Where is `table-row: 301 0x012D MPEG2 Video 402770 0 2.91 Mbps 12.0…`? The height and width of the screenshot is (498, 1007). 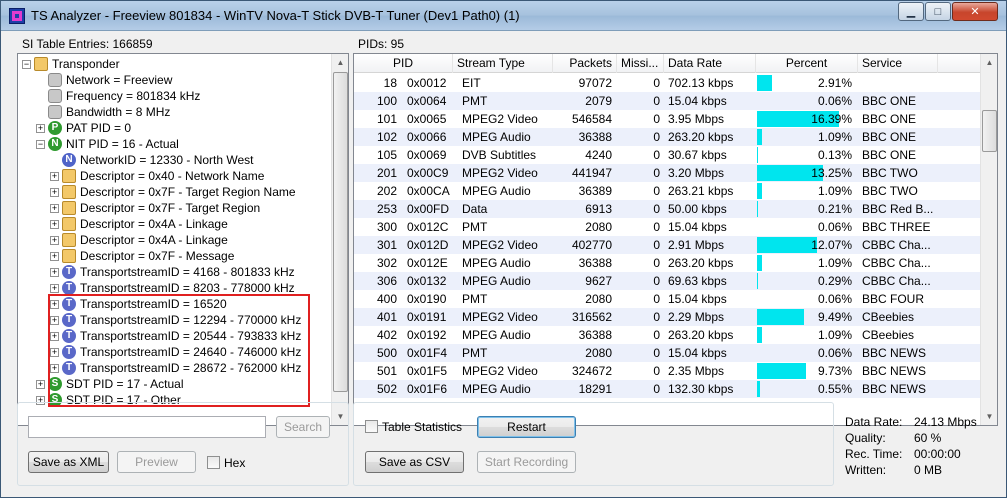 table-row: 301 0x012D MPEG2 Video 402770 0 2.91 Mbps 12.0… is located at coordinates (667, 245).